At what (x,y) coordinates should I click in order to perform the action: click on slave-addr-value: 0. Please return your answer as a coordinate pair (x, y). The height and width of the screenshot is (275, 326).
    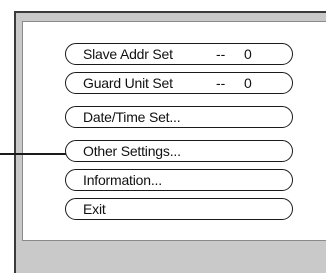
    Looking at the image, I should click on (248, 54).